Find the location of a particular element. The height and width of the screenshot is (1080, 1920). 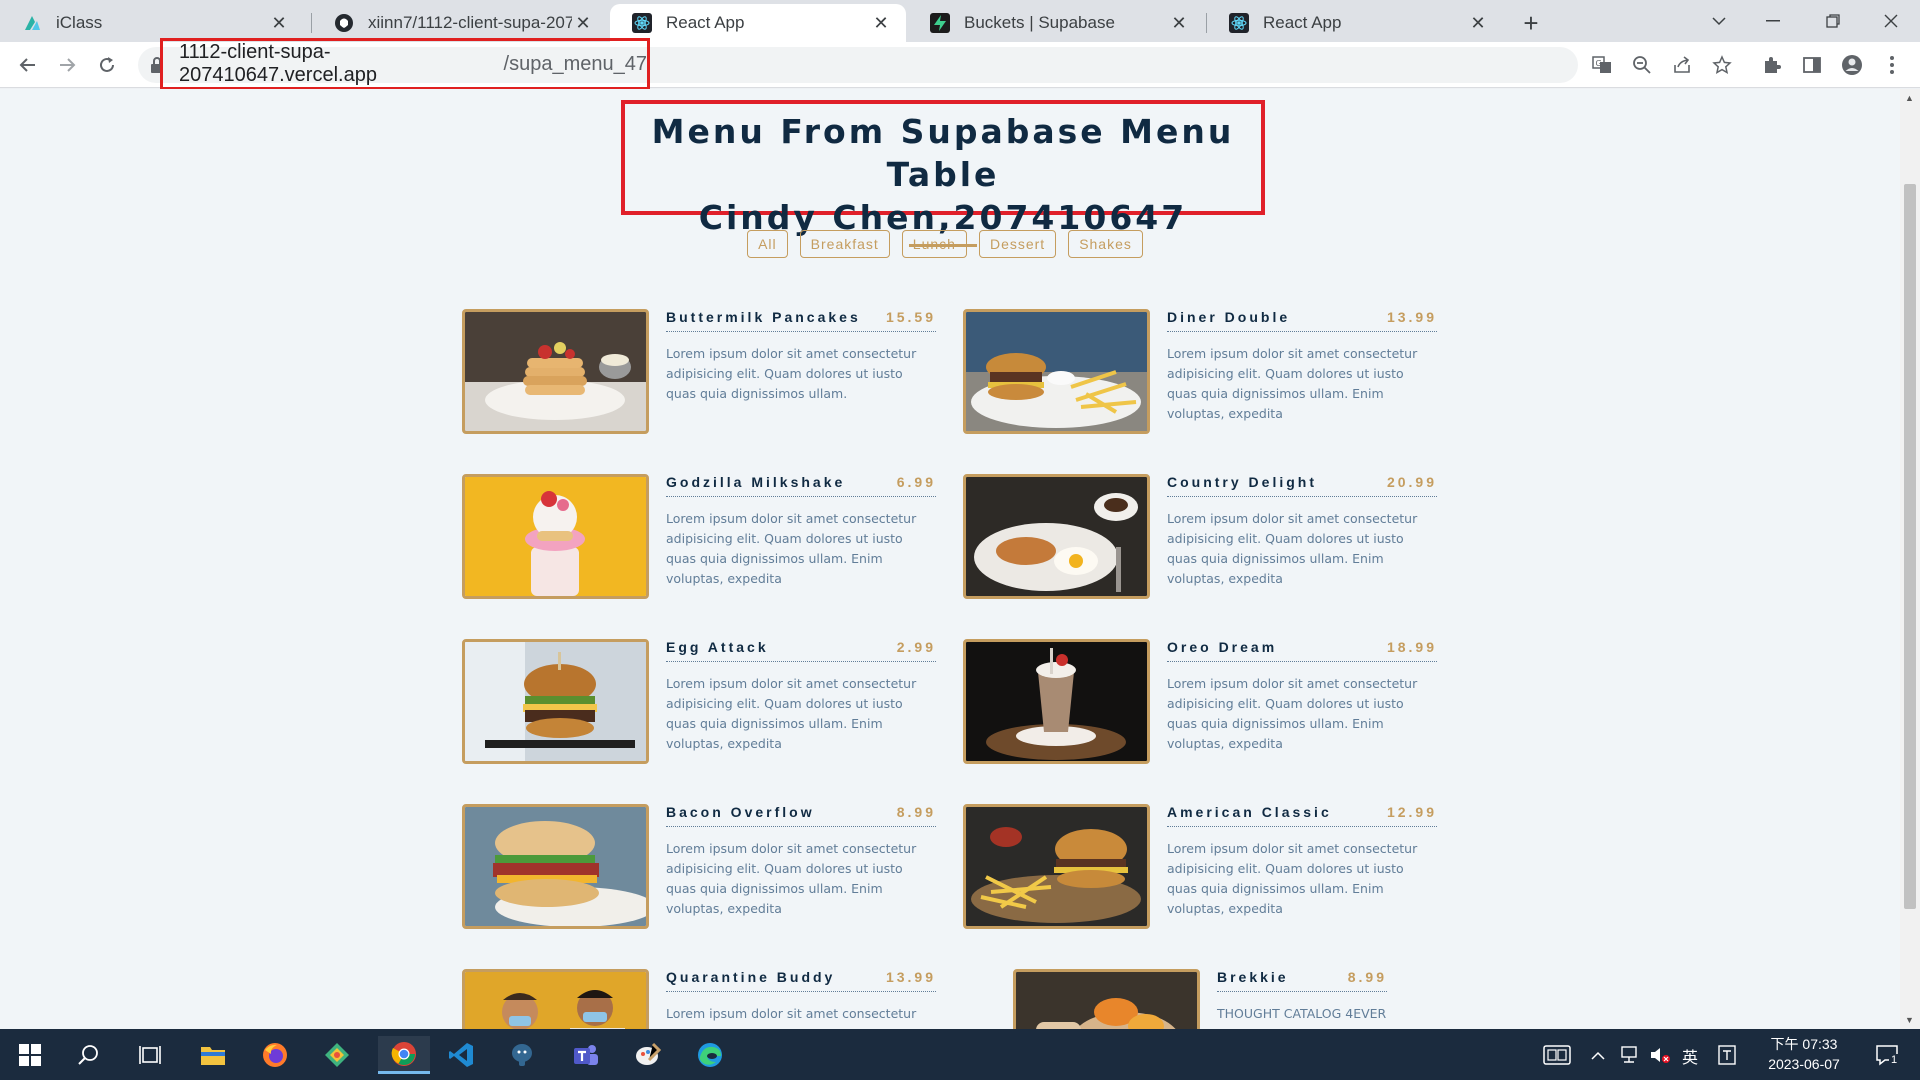

file-explorer-icon is located at coordinates (213, 1055).